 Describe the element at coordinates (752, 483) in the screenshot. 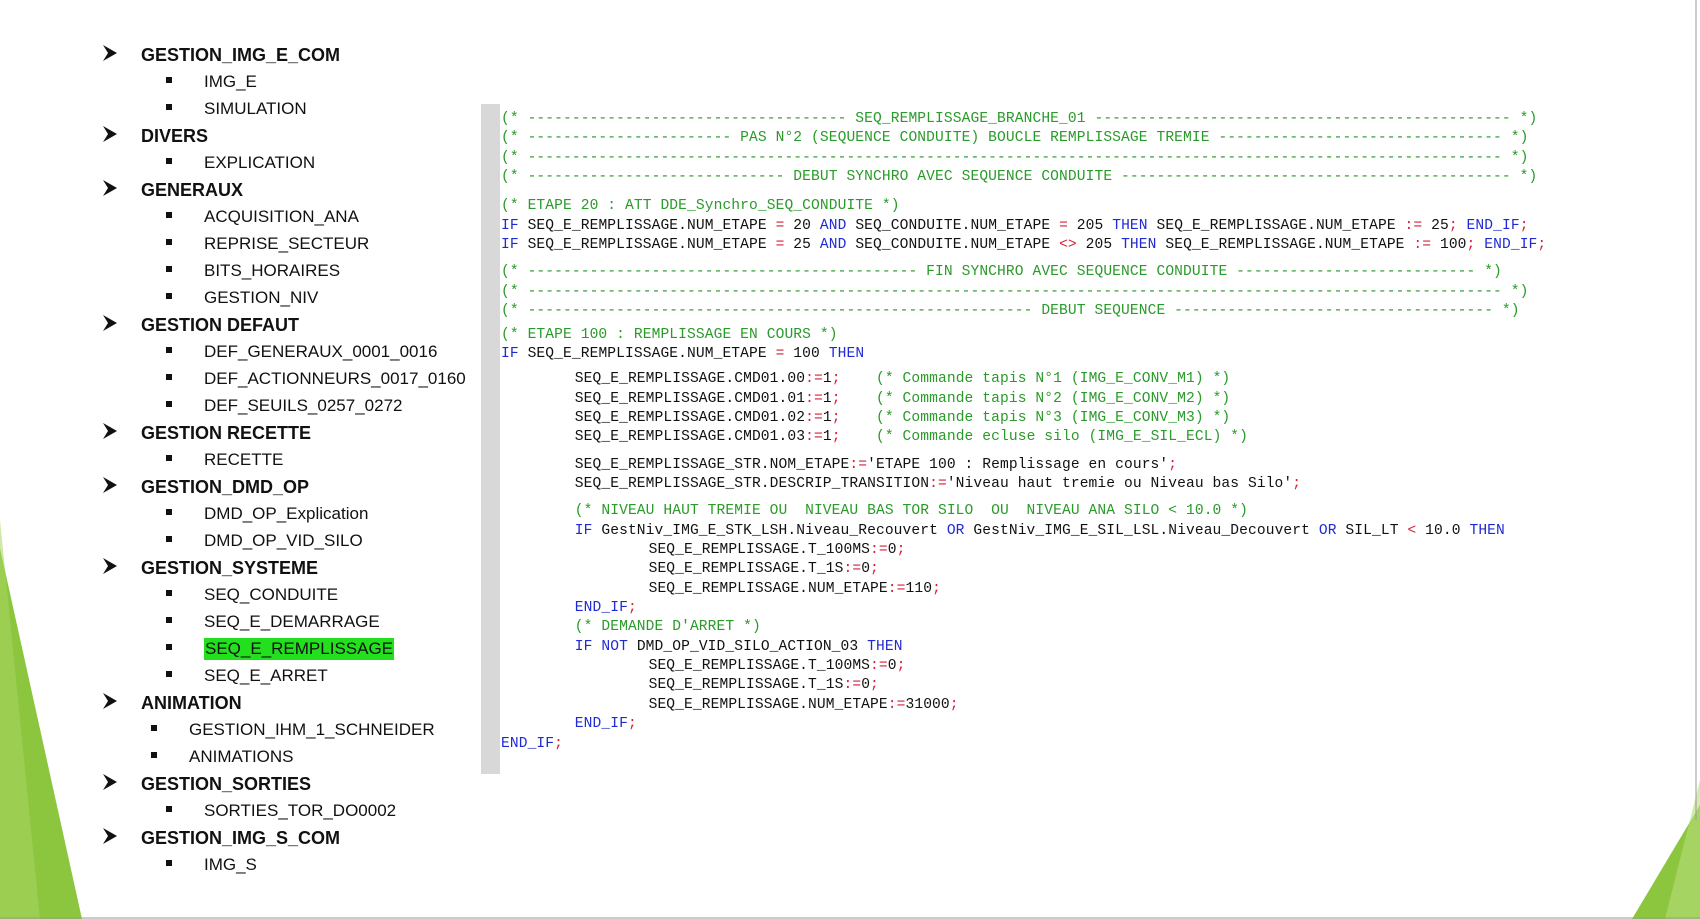

I see `code-text: SEQ_E_REMPLISSAGE_STR.DESCRIP_TRANSITION` at that location.